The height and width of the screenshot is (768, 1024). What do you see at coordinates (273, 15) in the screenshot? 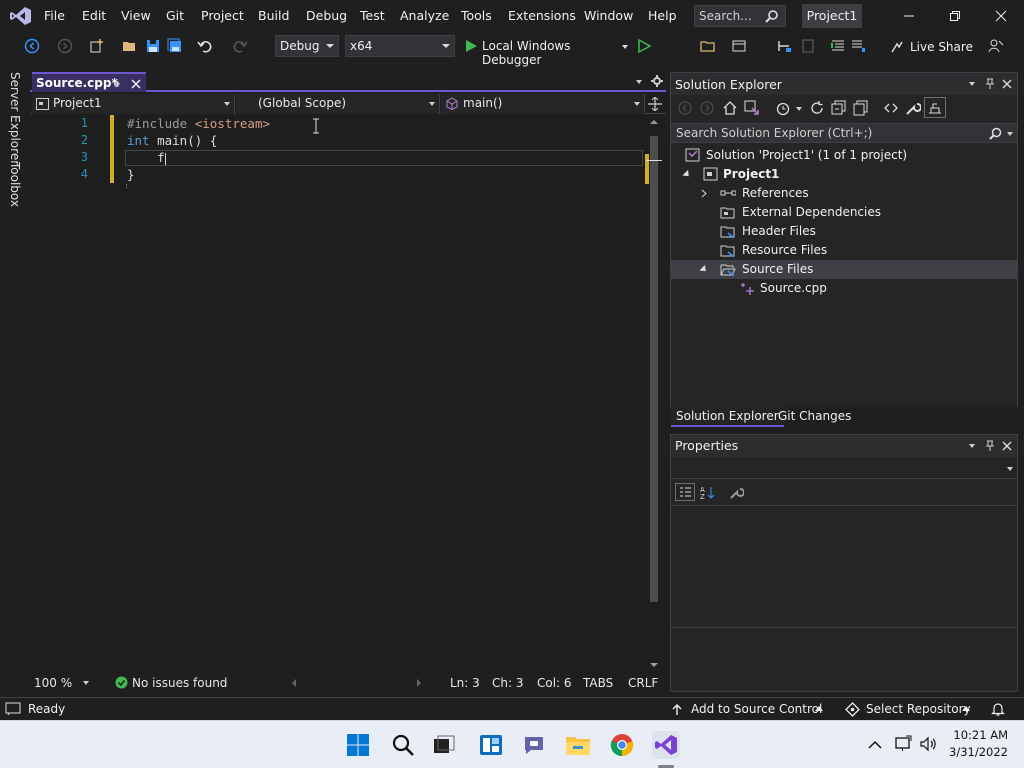
I see `menu-build: Build` at bounding box center [273, 15].